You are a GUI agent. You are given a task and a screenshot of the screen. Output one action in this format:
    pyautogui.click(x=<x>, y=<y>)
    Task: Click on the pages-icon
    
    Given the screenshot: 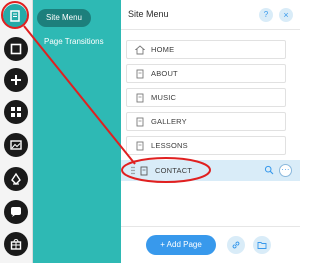 What is the action you would take?
    pyautogui.click(x=15, y=16)
    